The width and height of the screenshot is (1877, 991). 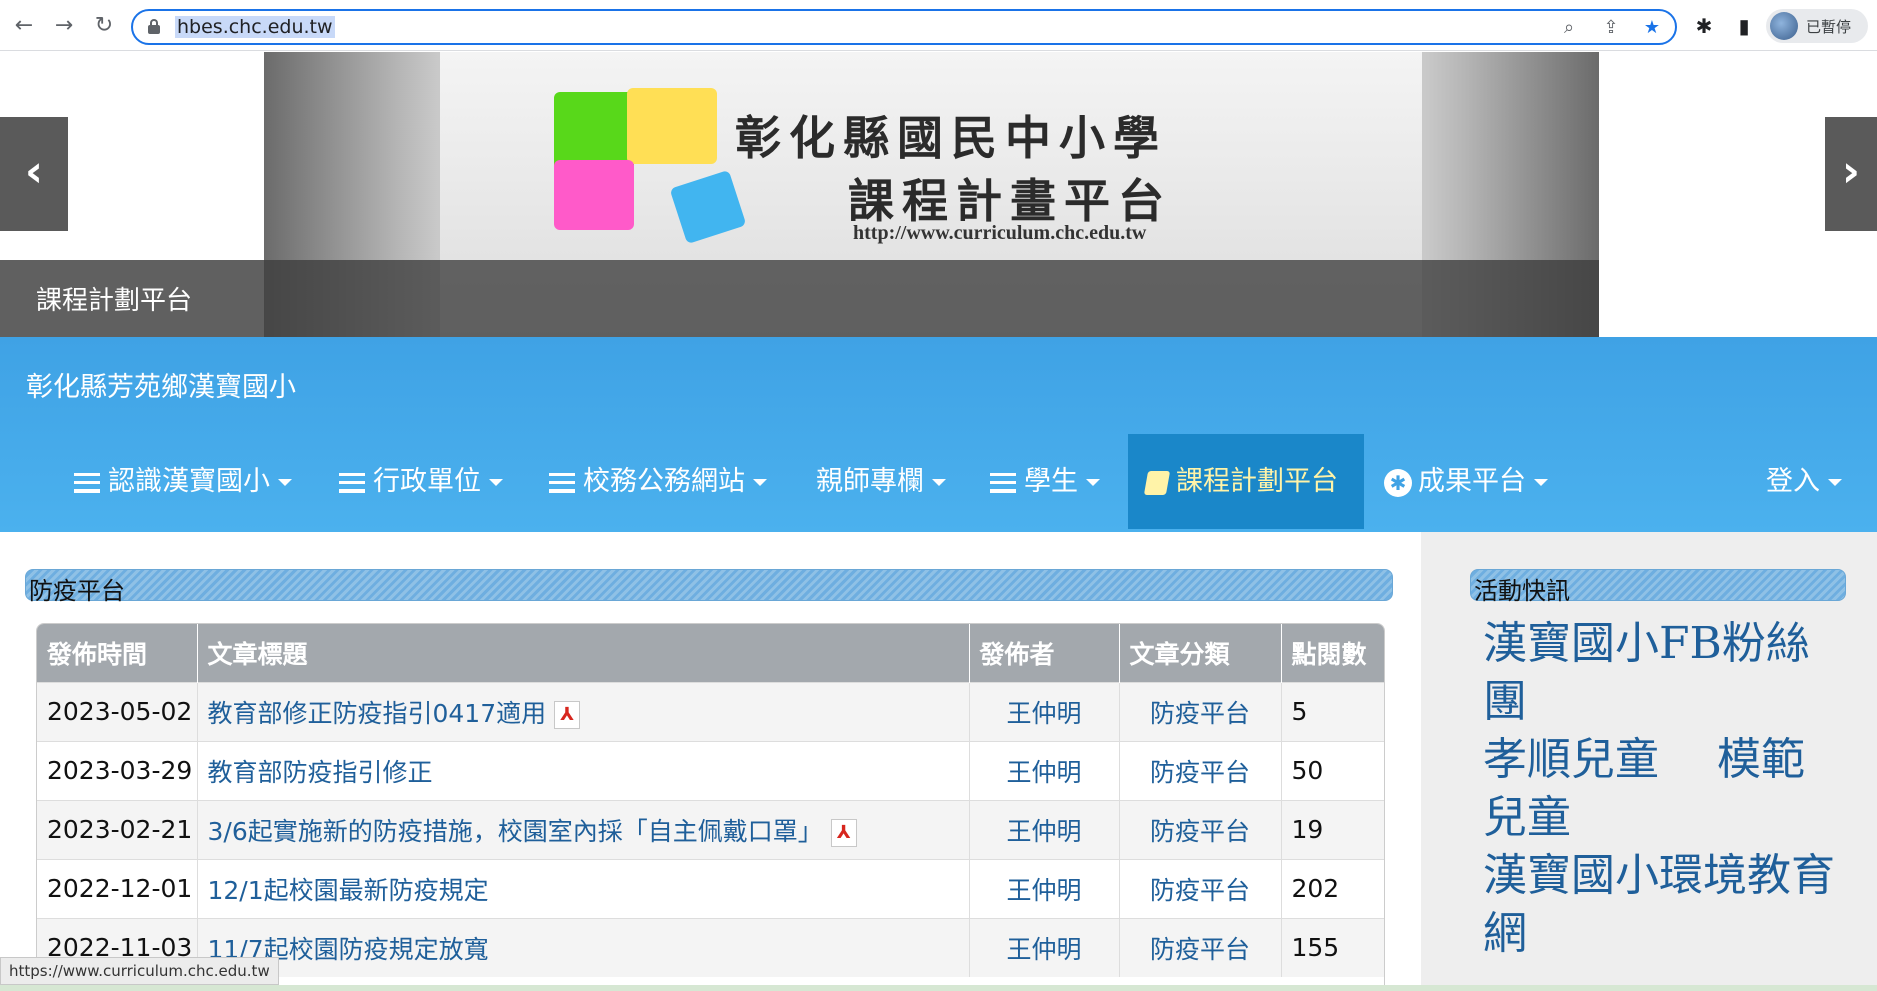 What do you see at coordinates (117, 711) in the screenshot?
I see `date-cell: 2023-05-02` at bounding box center [117, 711].